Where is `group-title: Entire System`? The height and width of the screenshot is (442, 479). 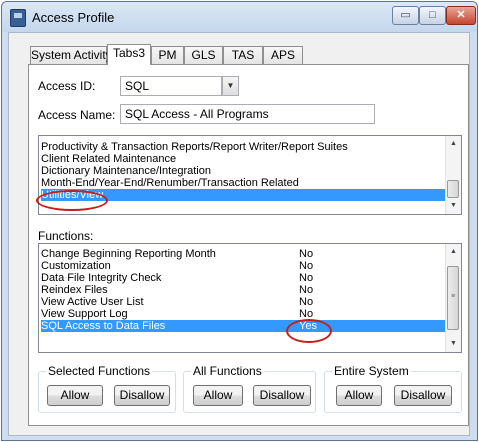 group-title: Entire System is located at coordinates (371, 371).